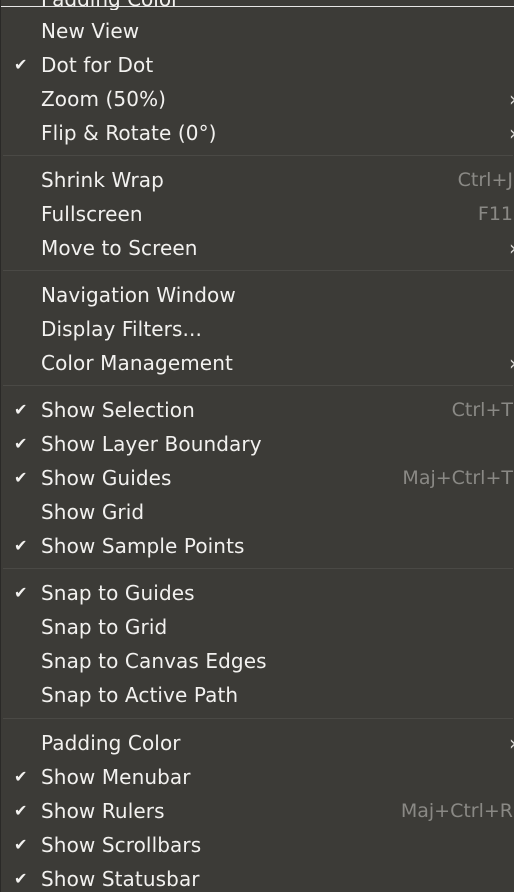  Describe the element at coordinates (118, 593) in the screenshot. I see `menu-item-label: Snap to Guides` at that location.